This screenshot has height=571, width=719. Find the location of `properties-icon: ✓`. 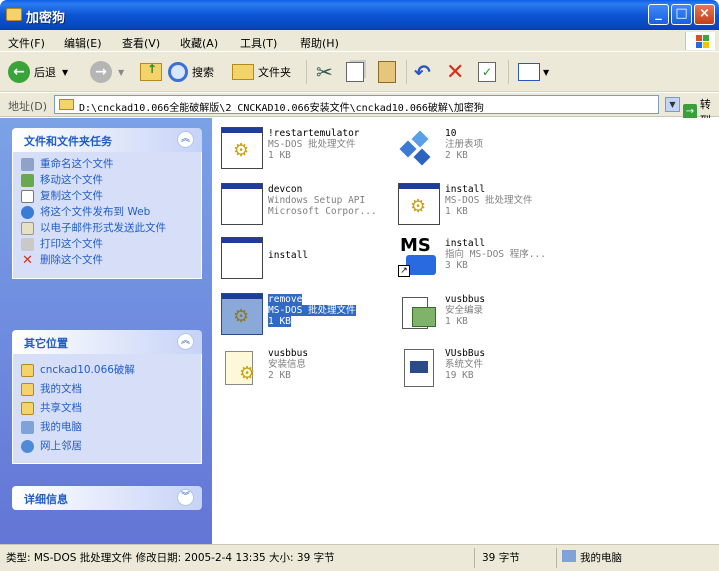

properties-icon: ✓ is located at coordinates (487, 72).